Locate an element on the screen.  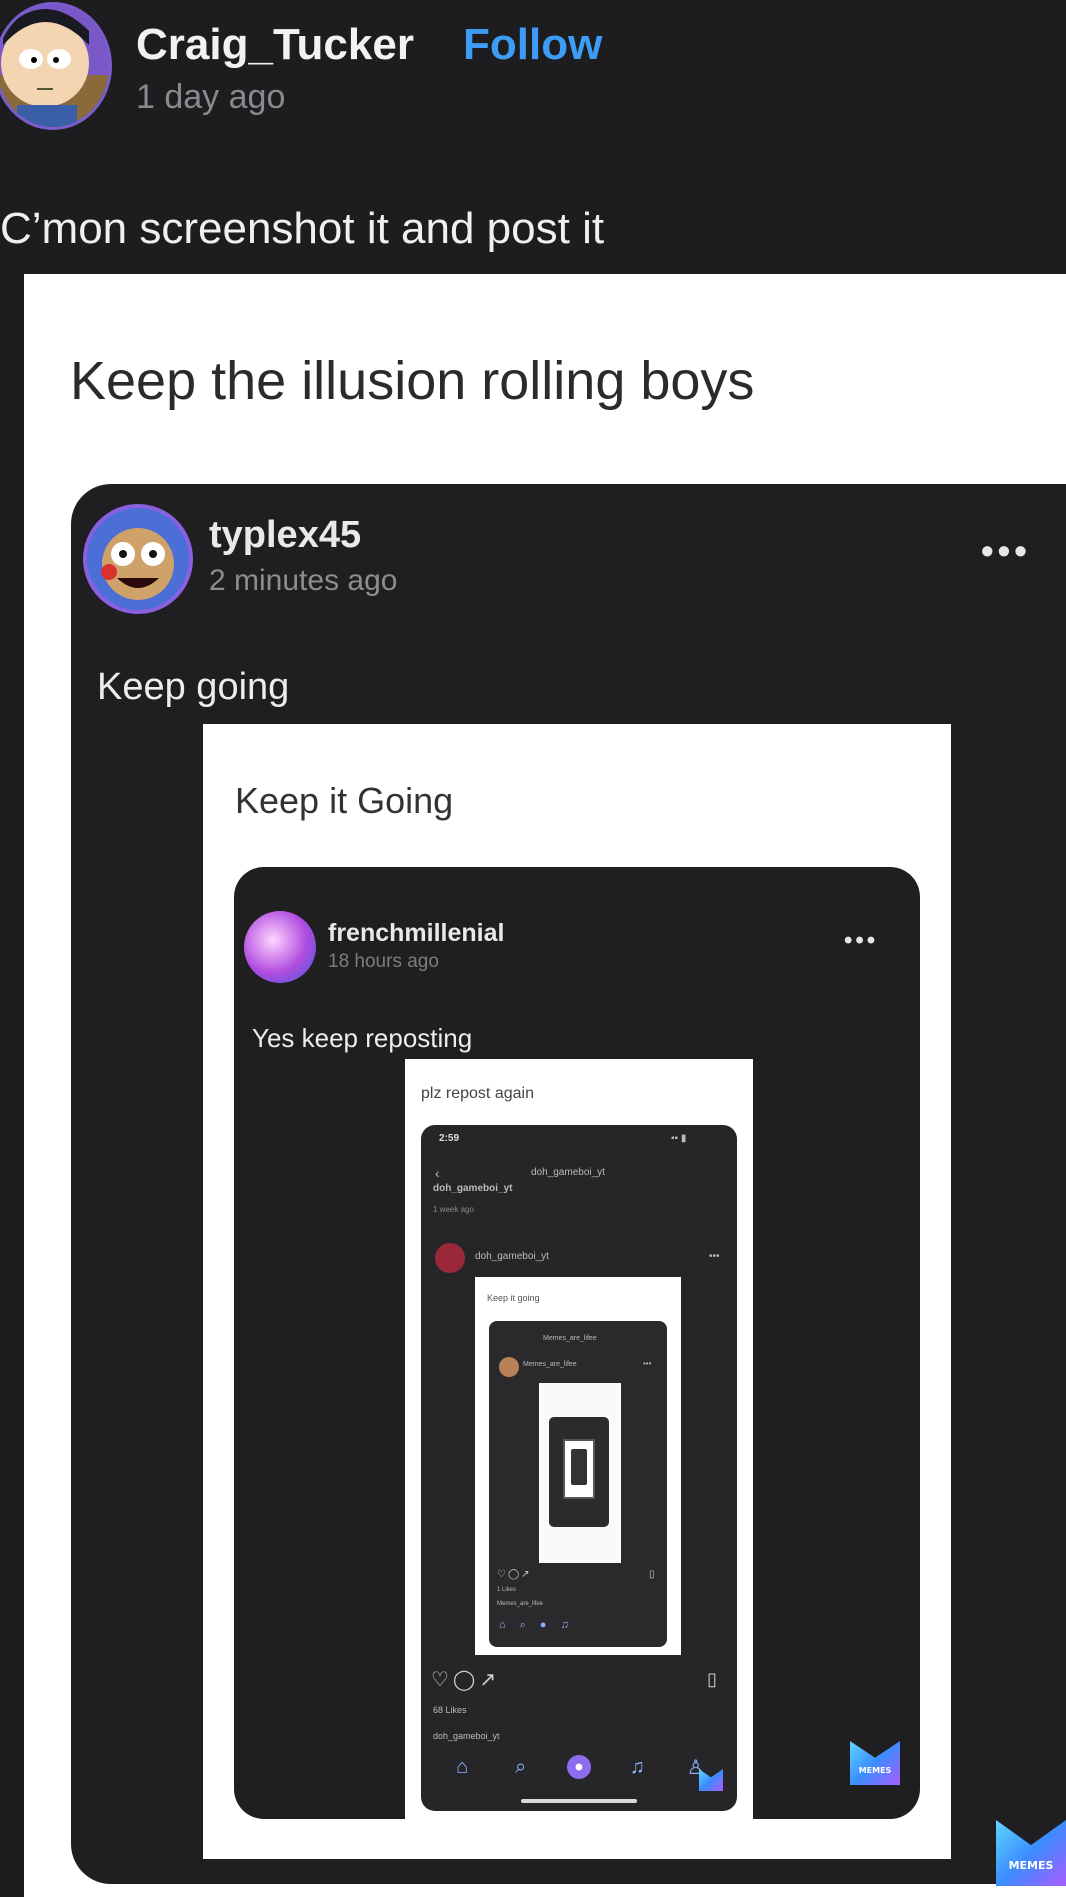
back-icon: ‹ is located at coordinates (437, 1173).